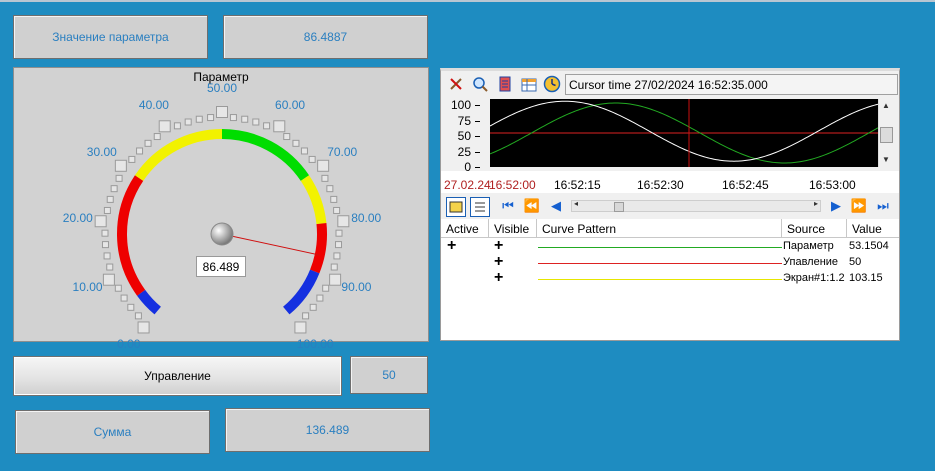 The width and height of the screenshot is (935, 471). Describe the element at coordinates (451, 246) in the screenshot. I see `active-mark-icon: +` at that location.